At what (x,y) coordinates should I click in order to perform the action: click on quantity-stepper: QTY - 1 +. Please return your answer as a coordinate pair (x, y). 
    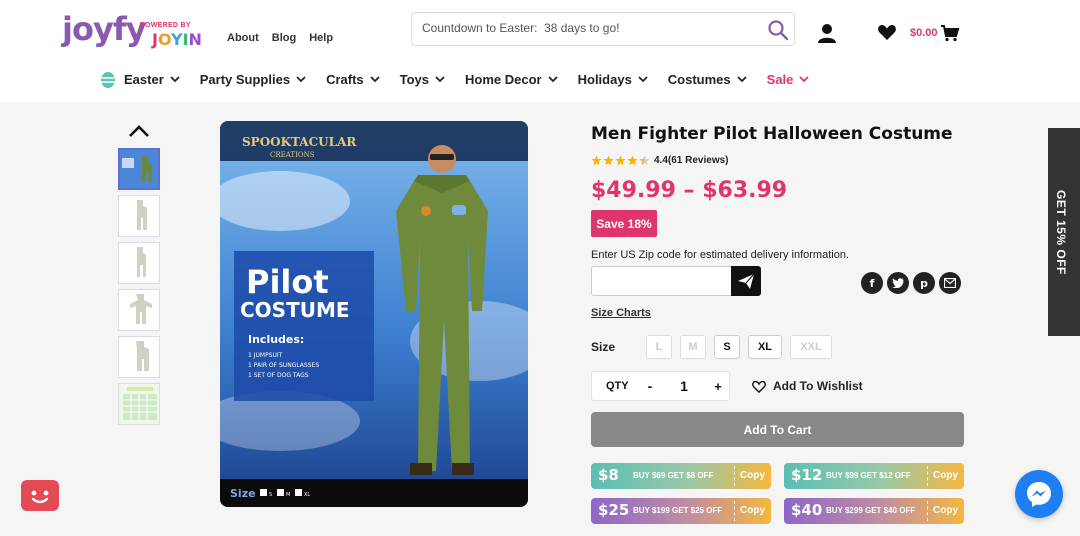
    Looking at the image, I should click on (660, 386).